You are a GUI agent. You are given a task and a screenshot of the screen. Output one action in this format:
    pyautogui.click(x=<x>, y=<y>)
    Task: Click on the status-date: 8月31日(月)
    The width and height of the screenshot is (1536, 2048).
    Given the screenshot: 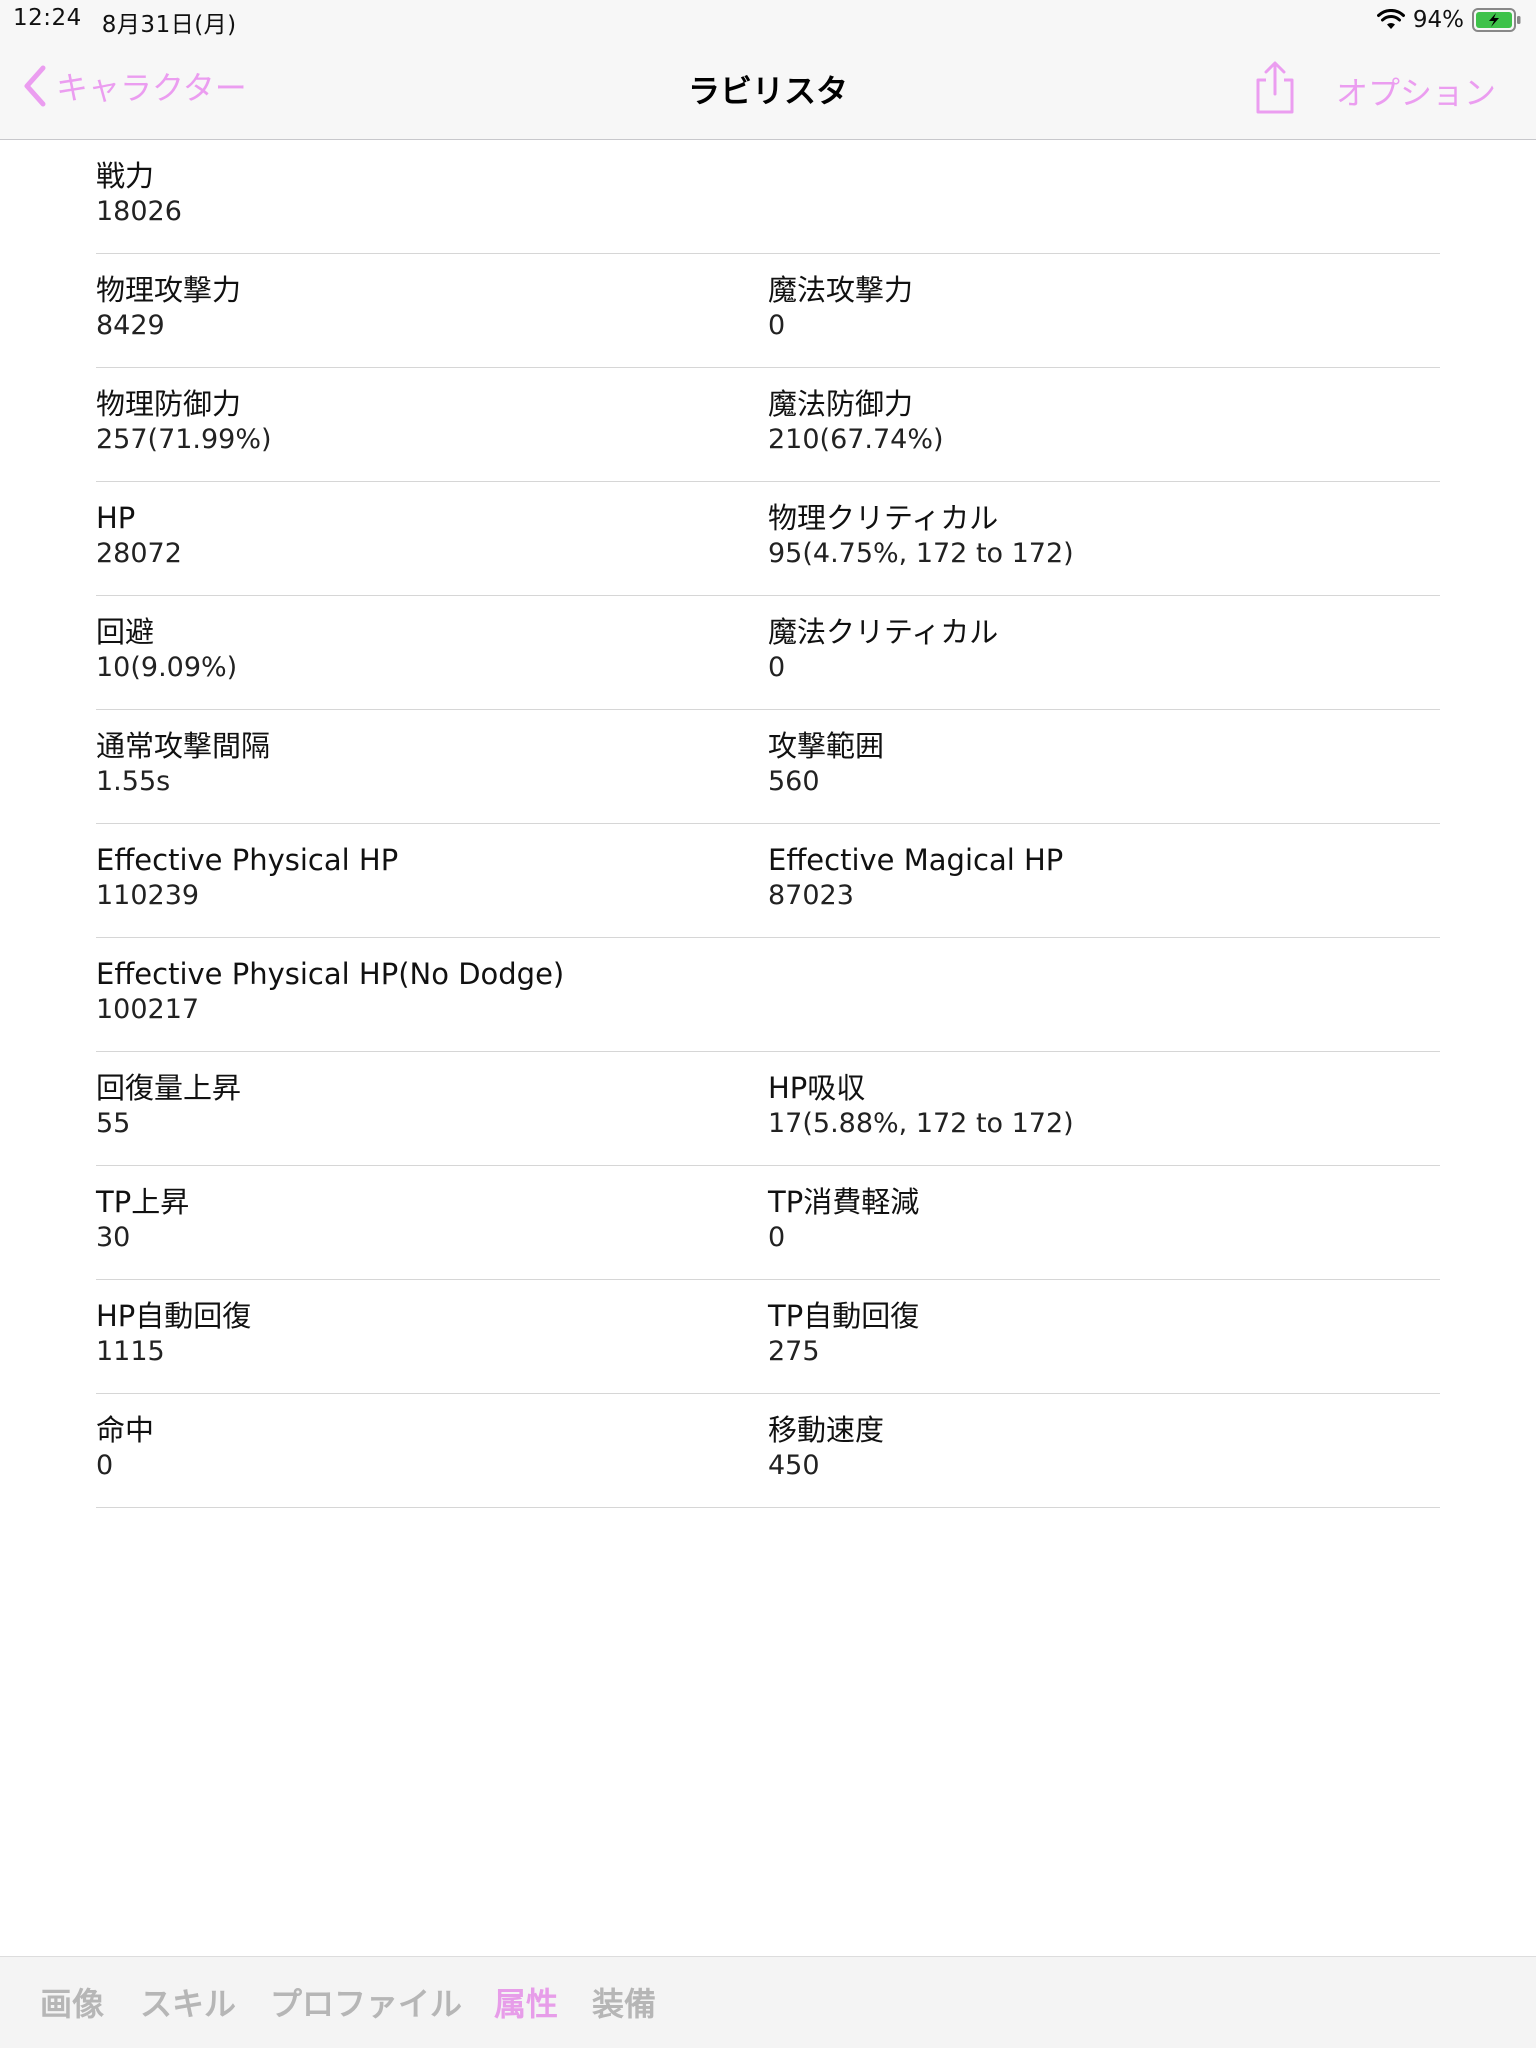 What is the action you would take?
    pyautogui.click(x=169, y=25)
    